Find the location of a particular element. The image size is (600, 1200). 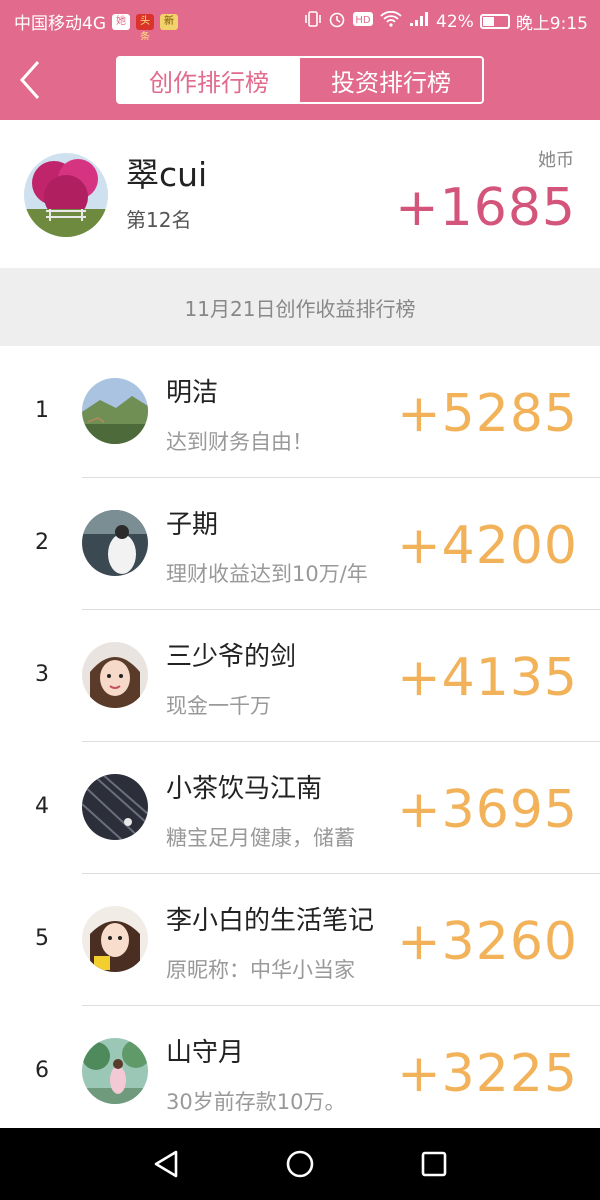

user-score: +3695 is located at coordinates (487, 810).